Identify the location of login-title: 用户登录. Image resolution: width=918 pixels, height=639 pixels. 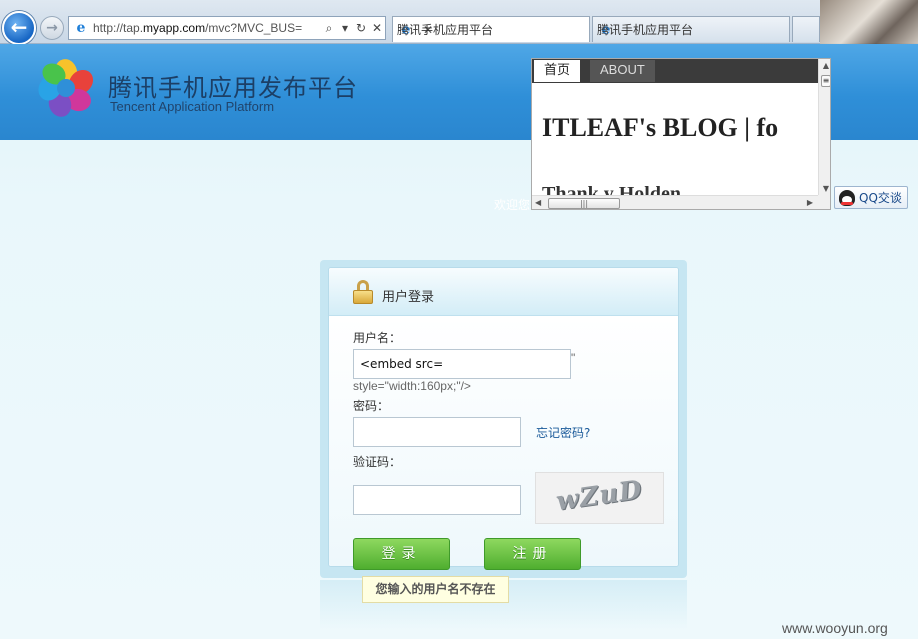
(408, 297).